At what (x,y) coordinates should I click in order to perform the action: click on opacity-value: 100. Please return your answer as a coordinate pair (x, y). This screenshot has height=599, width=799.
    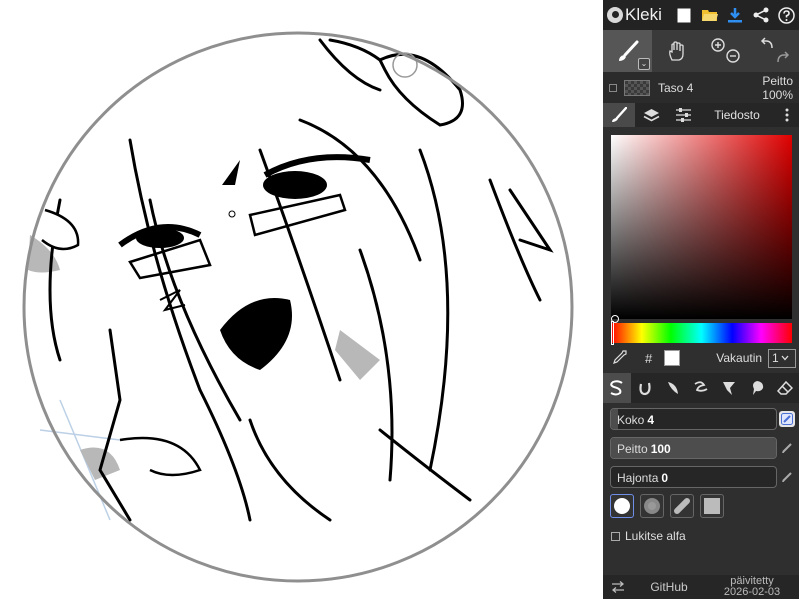
    Looking at the image, I should click on (660, 449).